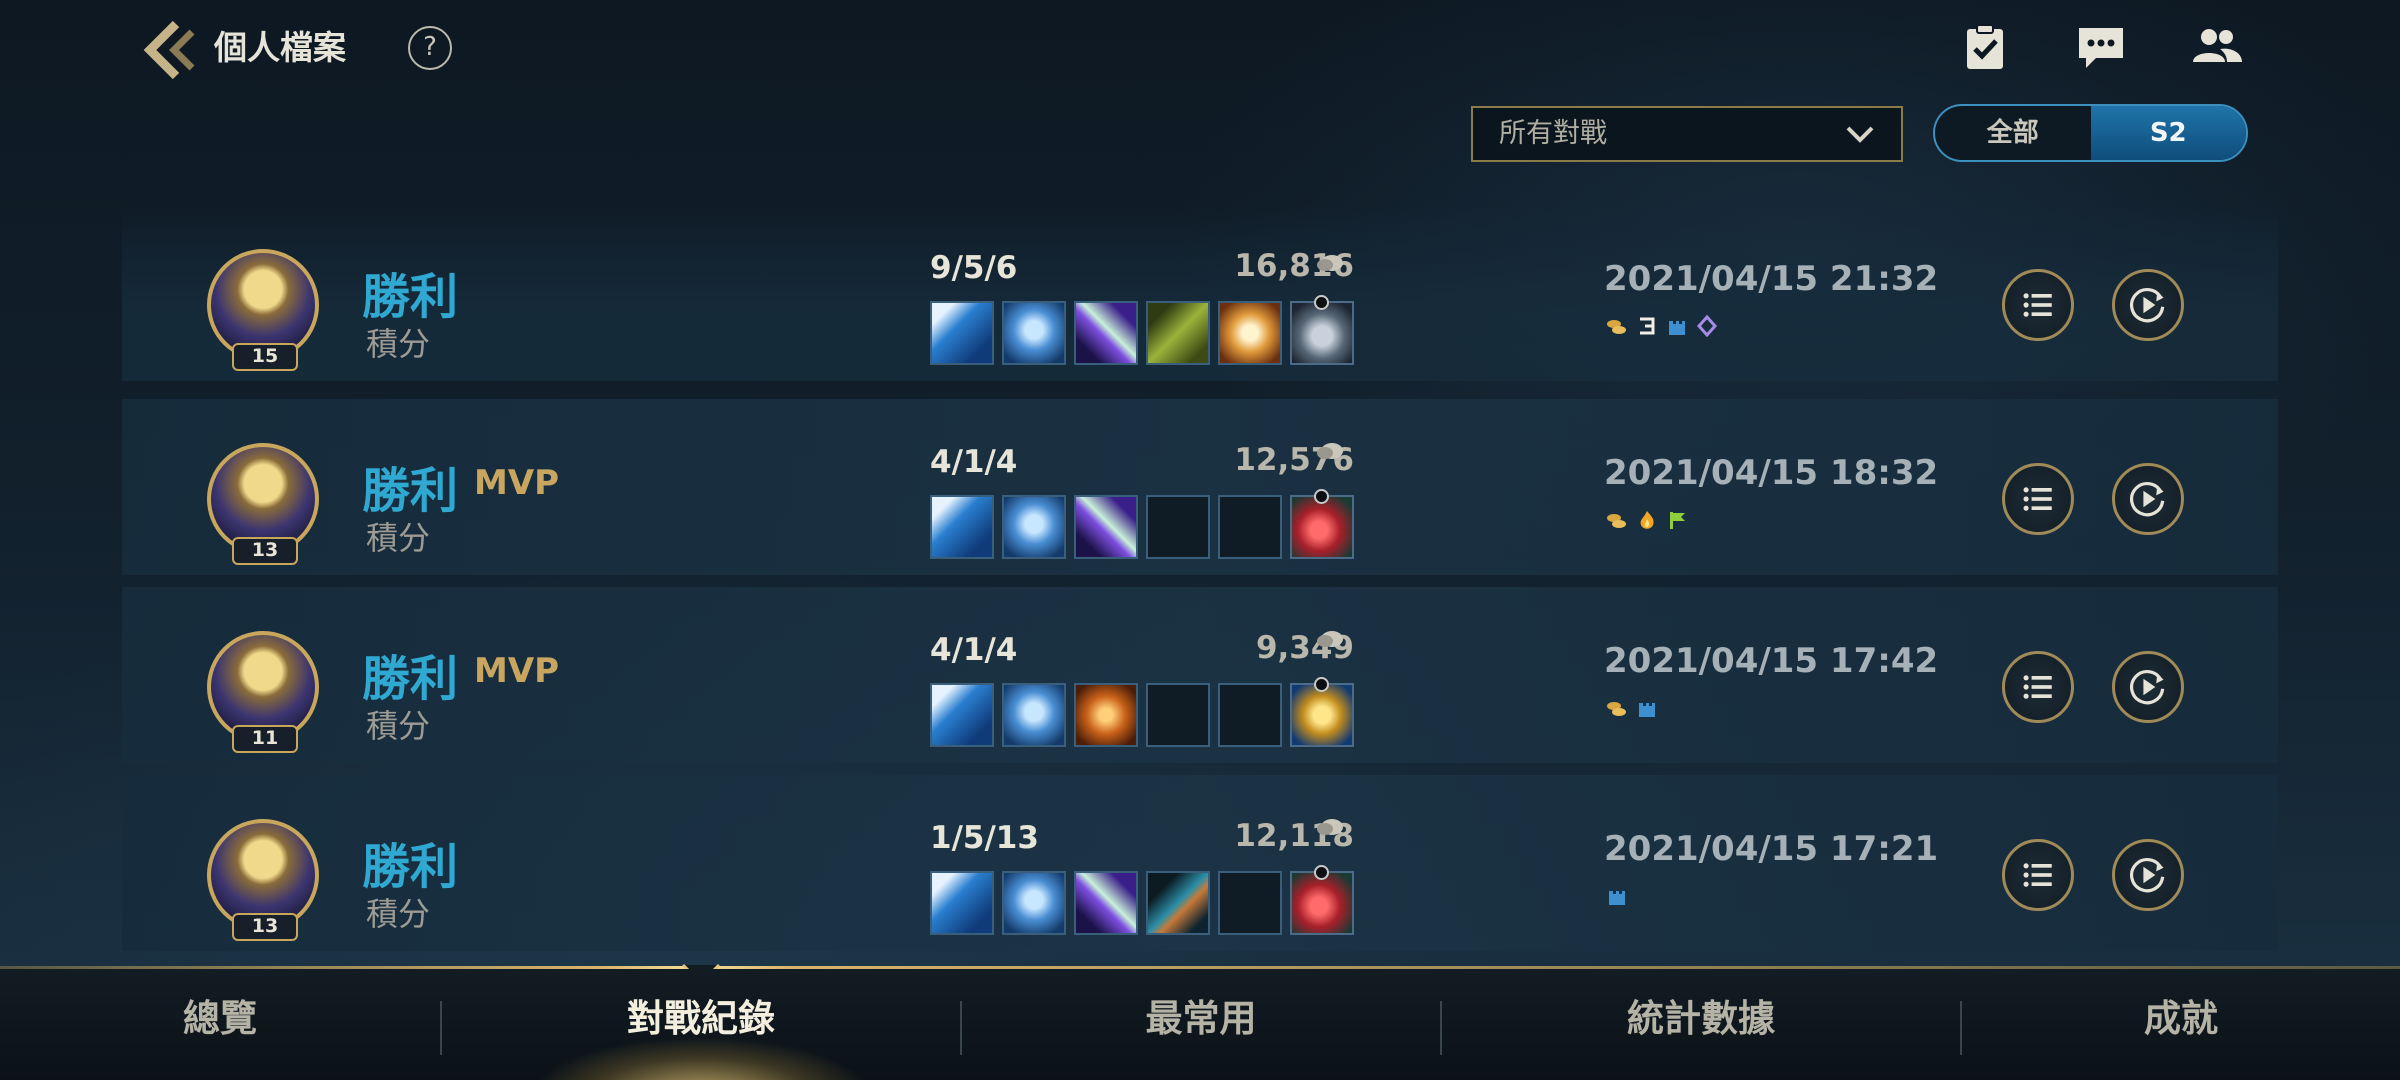 This screenshot has height=1080, width=2400. What do you see at coordinates (220, 1024) in the screenshot?
I see `tab-overview: 總覽` at bounding box center [220, 1024].